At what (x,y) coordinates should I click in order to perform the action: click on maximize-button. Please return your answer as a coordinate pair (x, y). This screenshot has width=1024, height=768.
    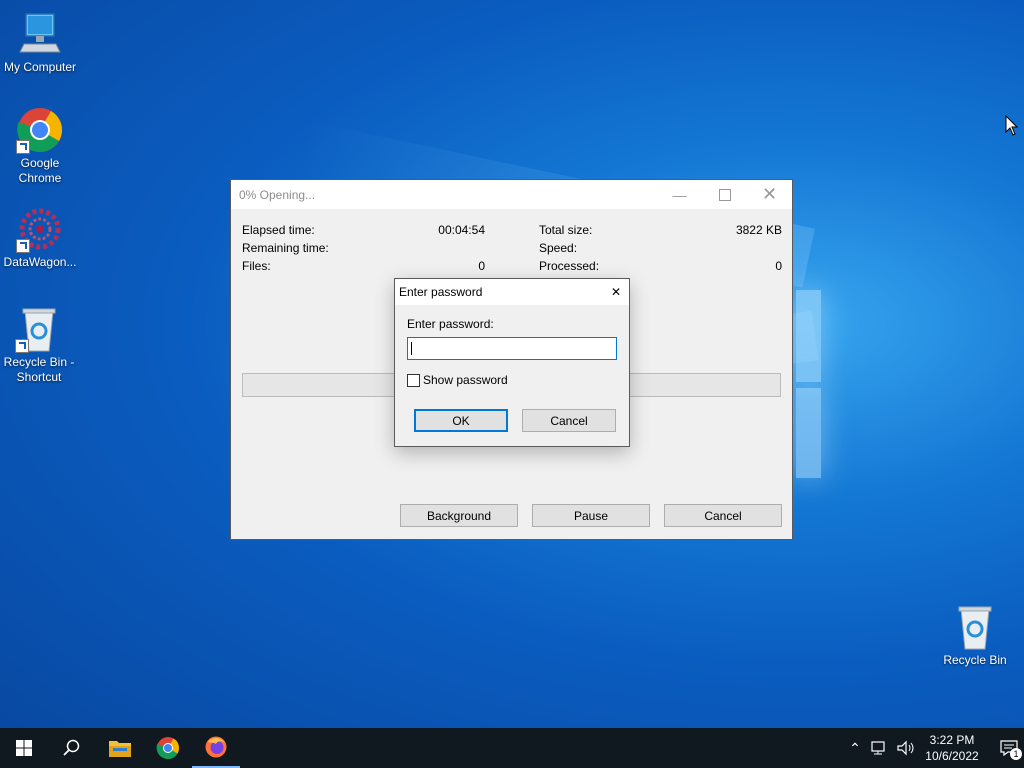
    Looking at the image, I should click on (724, 194).